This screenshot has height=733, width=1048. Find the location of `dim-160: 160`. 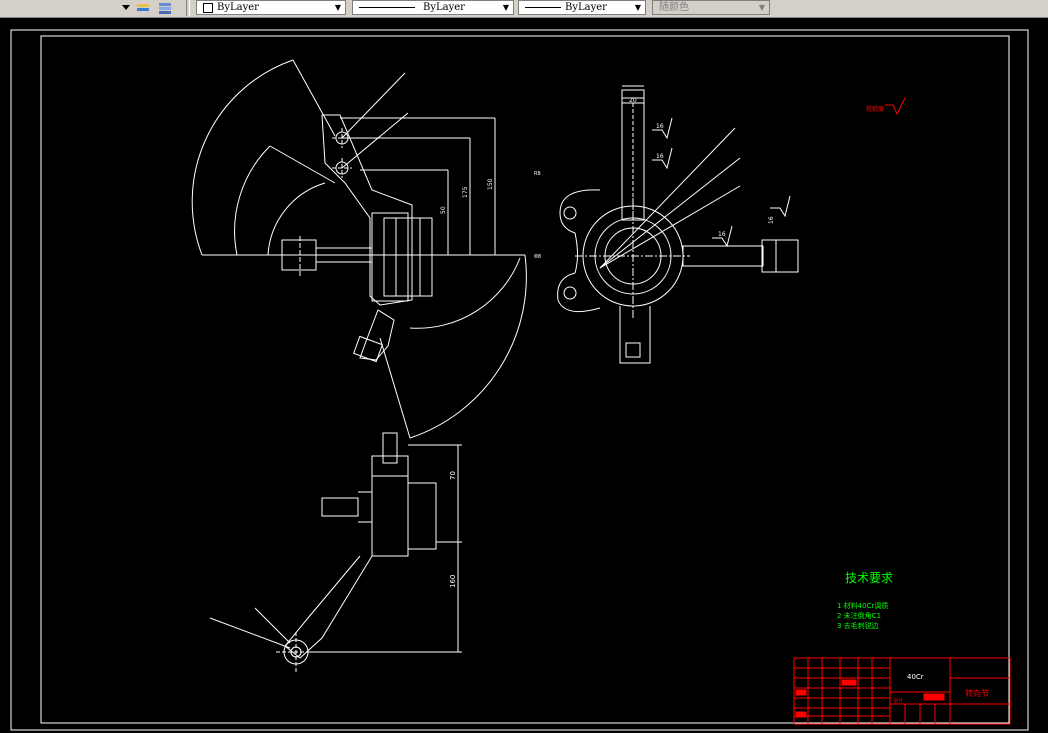

dim-160: 160 is located at coordinates (453, 581).